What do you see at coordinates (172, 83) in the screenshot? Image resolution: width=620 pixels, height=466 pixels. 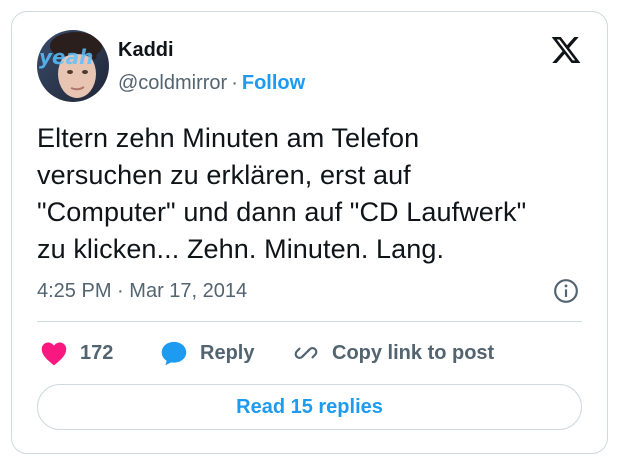 I see `author-handle: @coldmirror` at bounding box center [172, 83].